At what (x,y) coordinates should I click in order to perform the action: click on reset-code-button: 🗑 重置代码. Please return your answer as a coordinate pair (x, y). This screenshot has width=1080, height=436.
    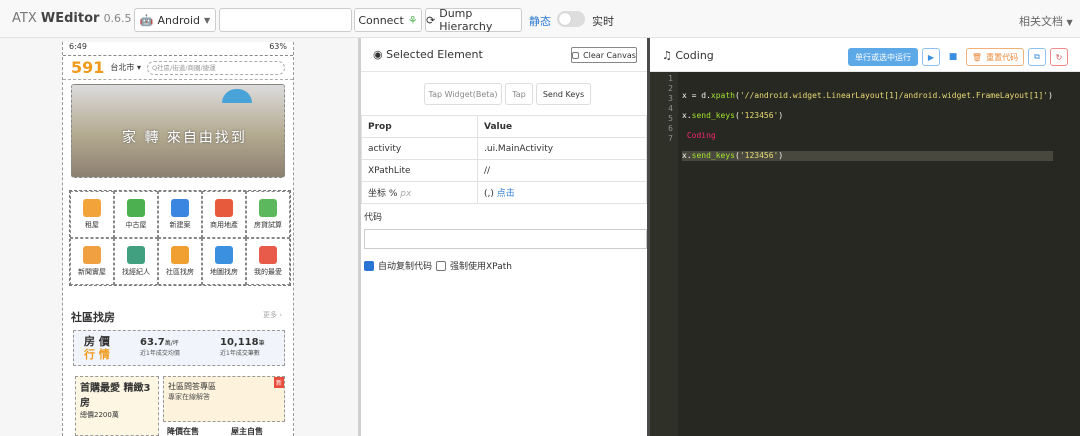
    Looking at the image, I should click on (995, 57).